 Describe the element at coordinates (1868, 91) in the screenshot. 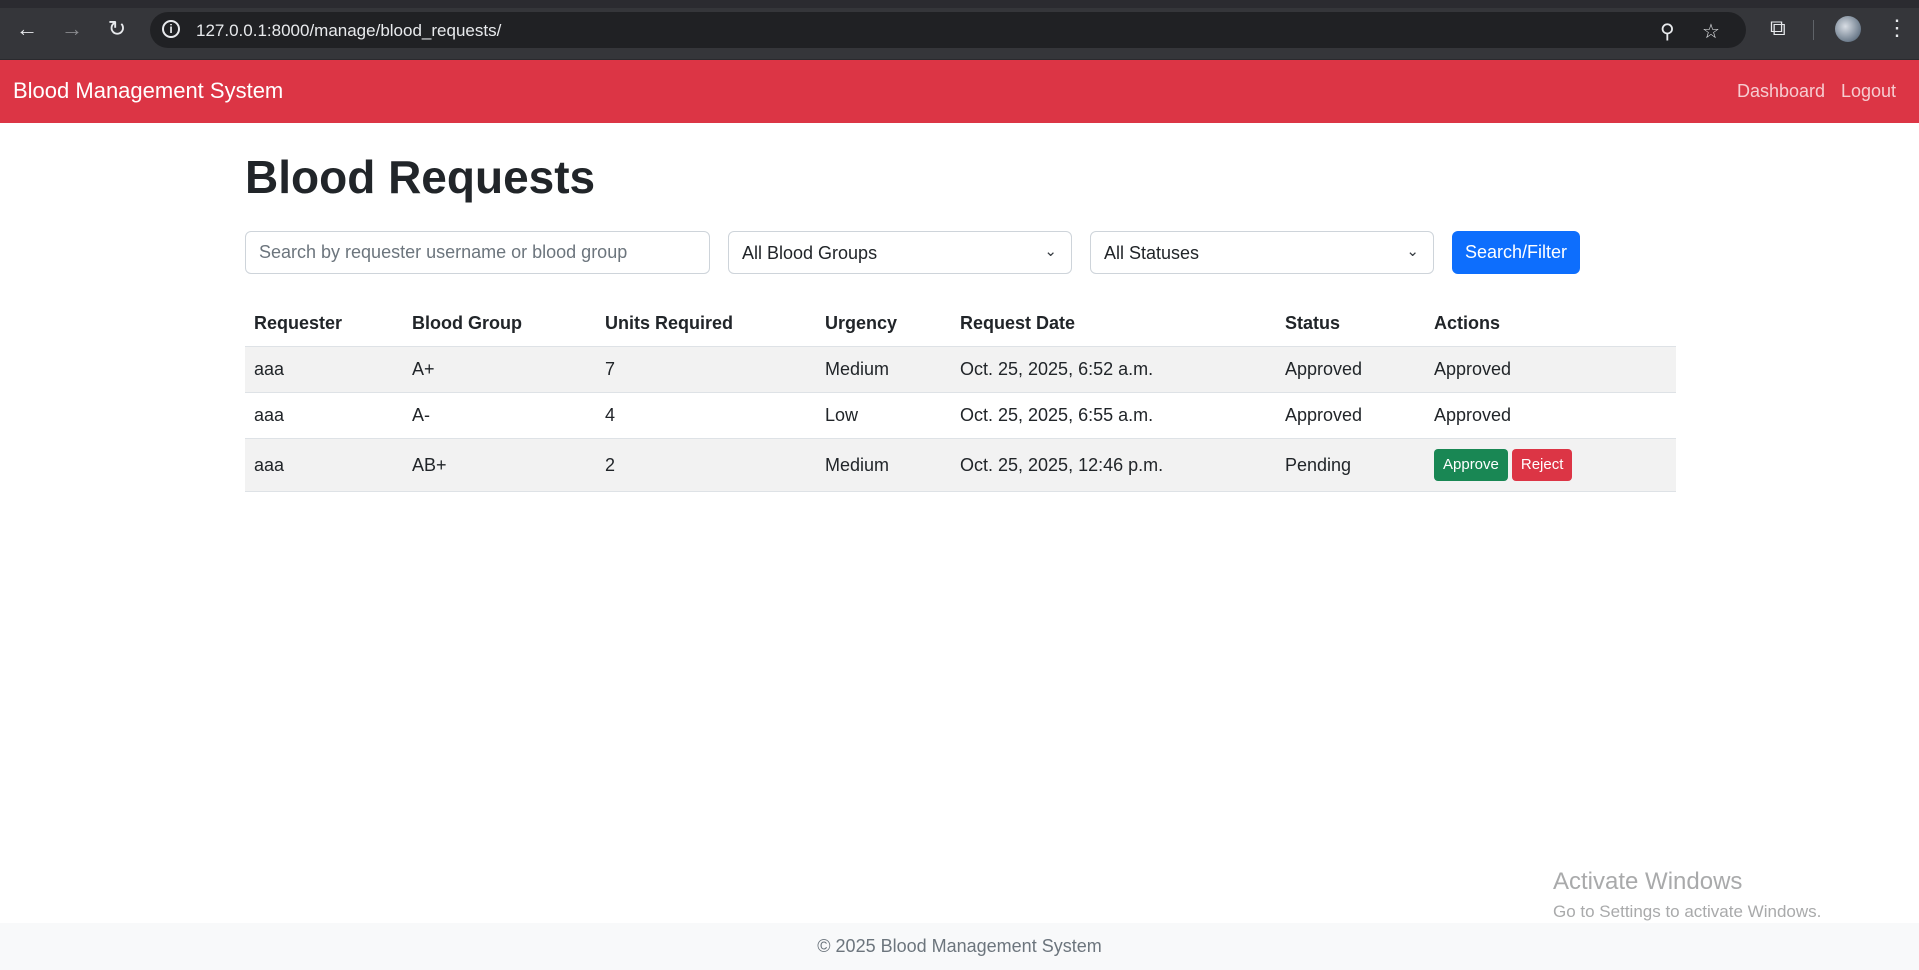

I see `nav-link-logout: Logout` at that location.